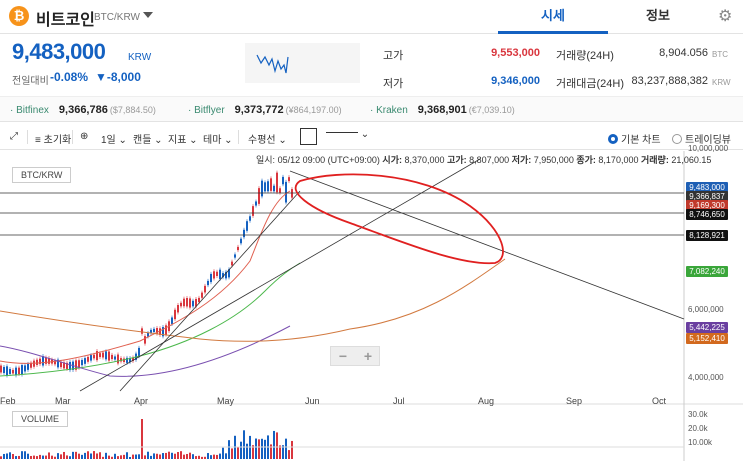 The height and width of the screenshot is (461, 743). Describe the element at coordinates (148, 15) in the screenshot. I see `chevron-down-icon` at that location.